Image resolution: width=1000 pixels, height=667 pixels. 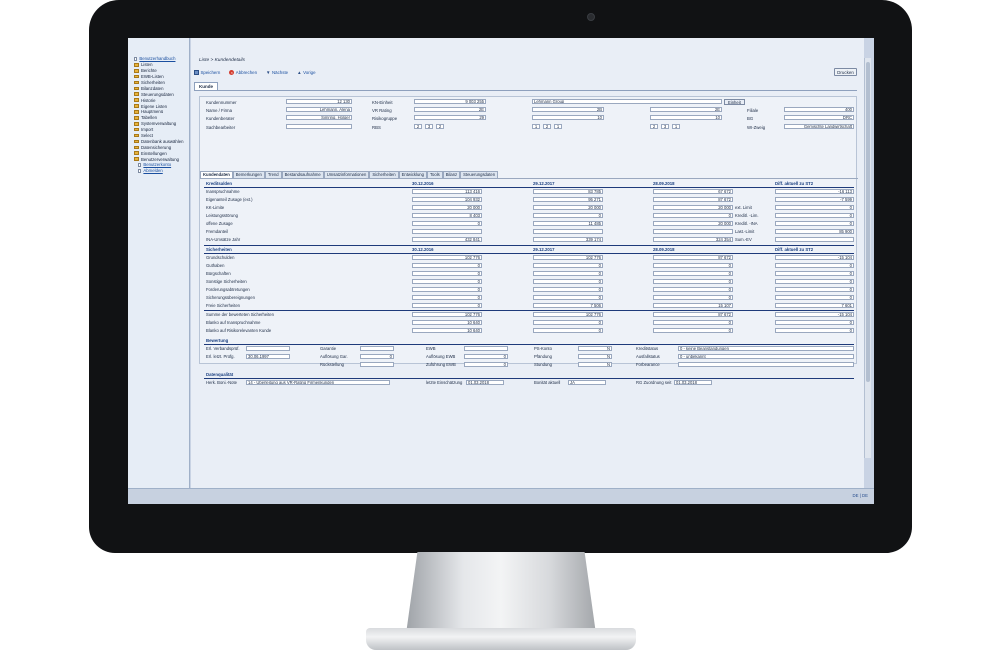 What do you see at coordinates (568, 109) in the screenshot?
I see `customer-vr-field: 2B` at bounding box center [568, 109].